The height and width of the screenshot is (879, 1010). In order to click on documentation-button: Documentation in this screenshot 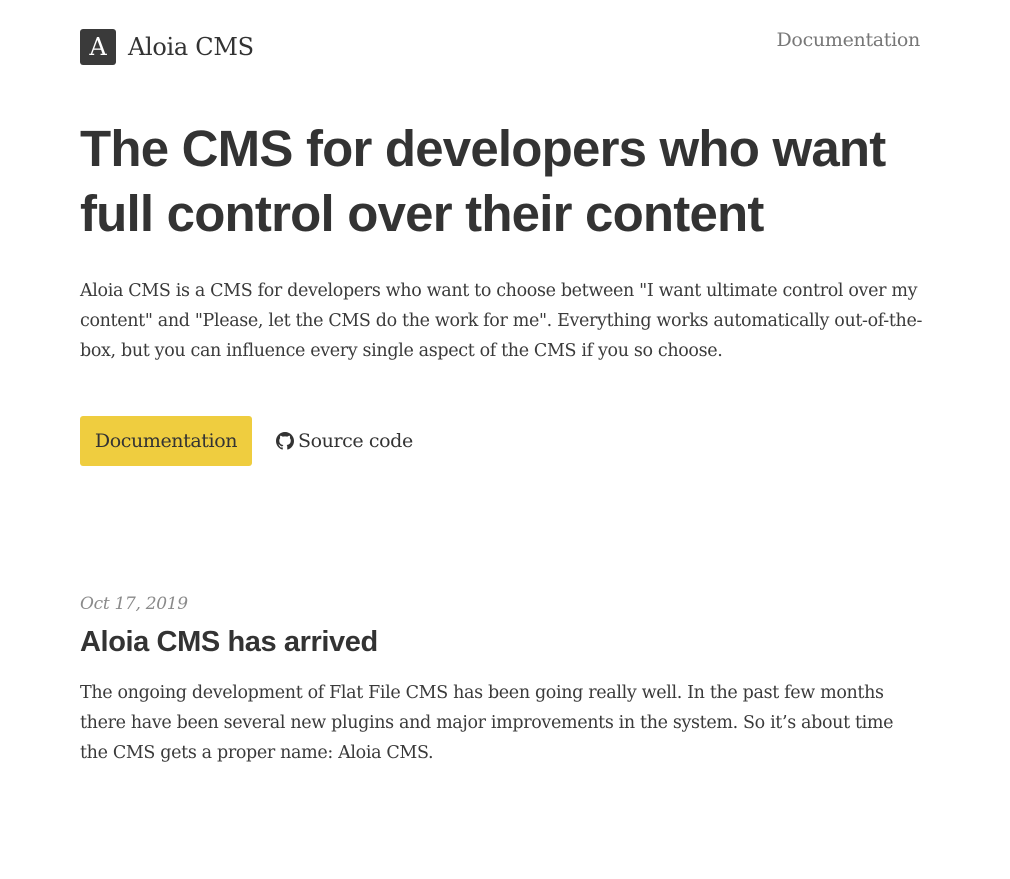, I will do `click(166, 441)`.